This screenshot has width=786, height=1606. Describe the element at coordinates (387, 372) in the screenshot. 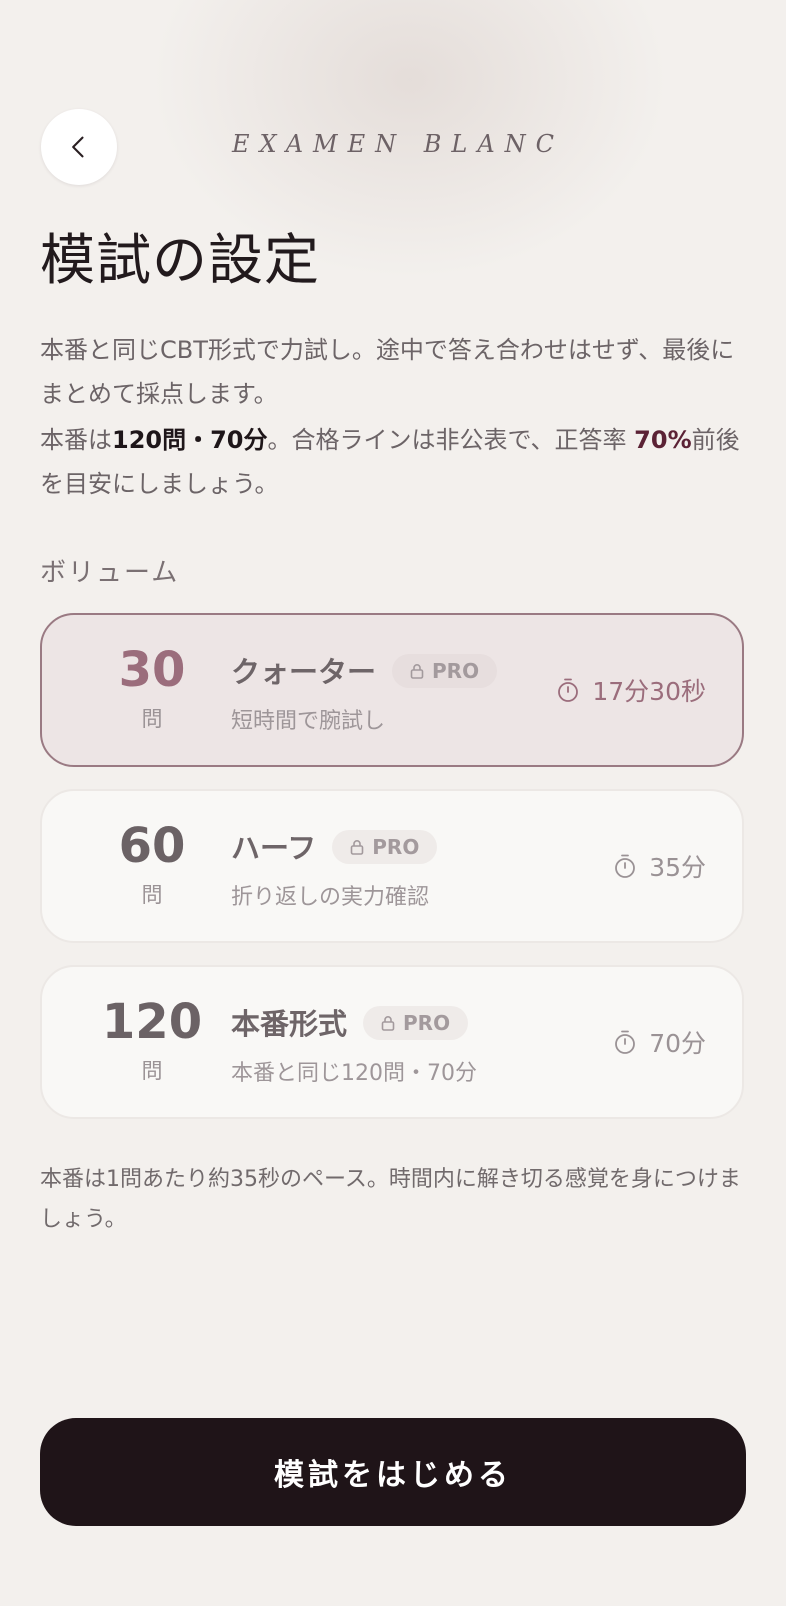

I see `intro-line1: 本番と同じCBT形式で力試し。途中で答え合わせはせず、最後にまとめて採点します。` at that location.